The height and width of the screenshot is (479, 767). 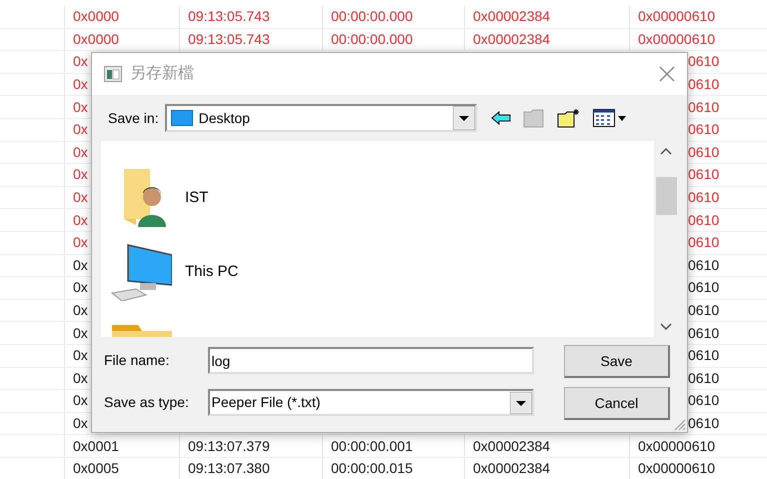 I want to click on scroll-down-icon, so click(x=666, y=327).